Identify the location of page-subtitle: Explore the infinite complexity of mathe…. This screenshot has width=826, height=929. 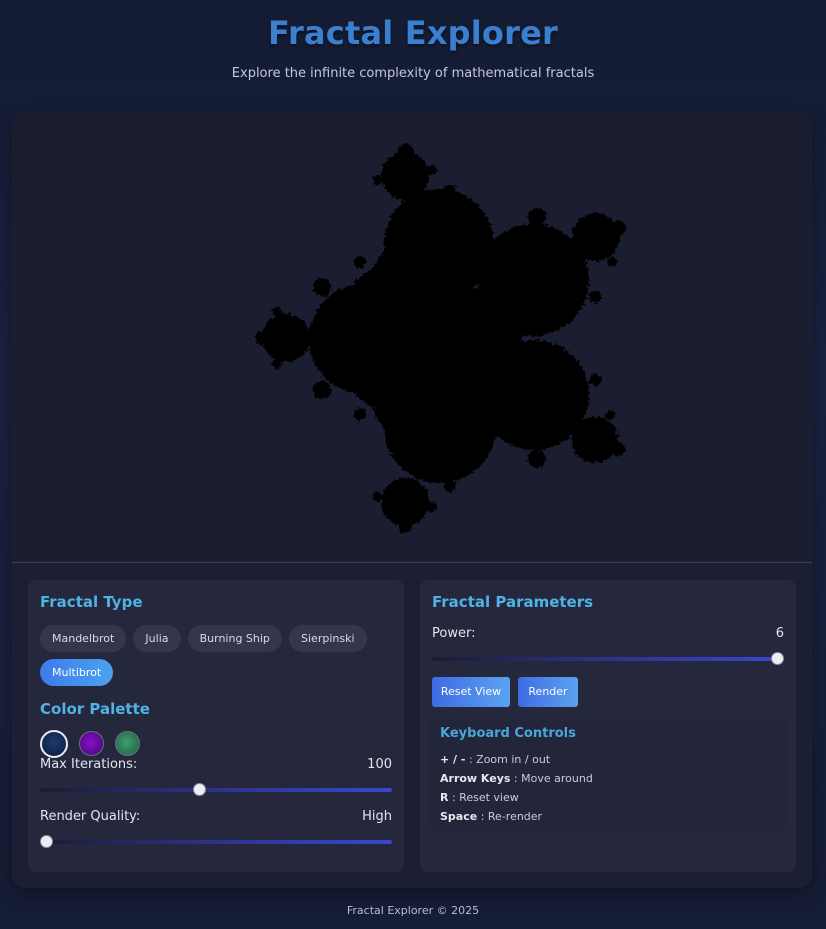
(413, 73).